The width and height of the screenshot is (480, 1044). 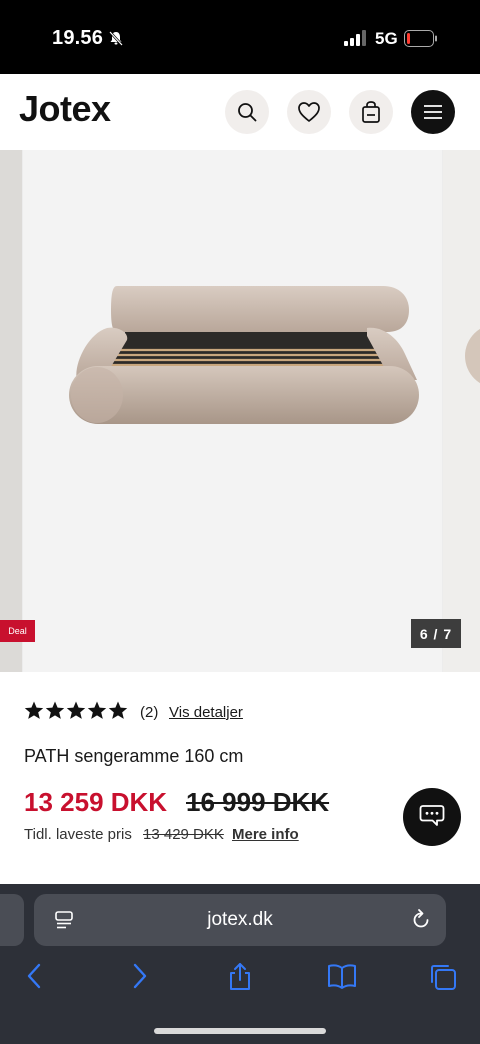 What do you see at coordinates (17, 631) in the screenshot?
I see `deal-badge: Deal` at bounding box center [17, 631].